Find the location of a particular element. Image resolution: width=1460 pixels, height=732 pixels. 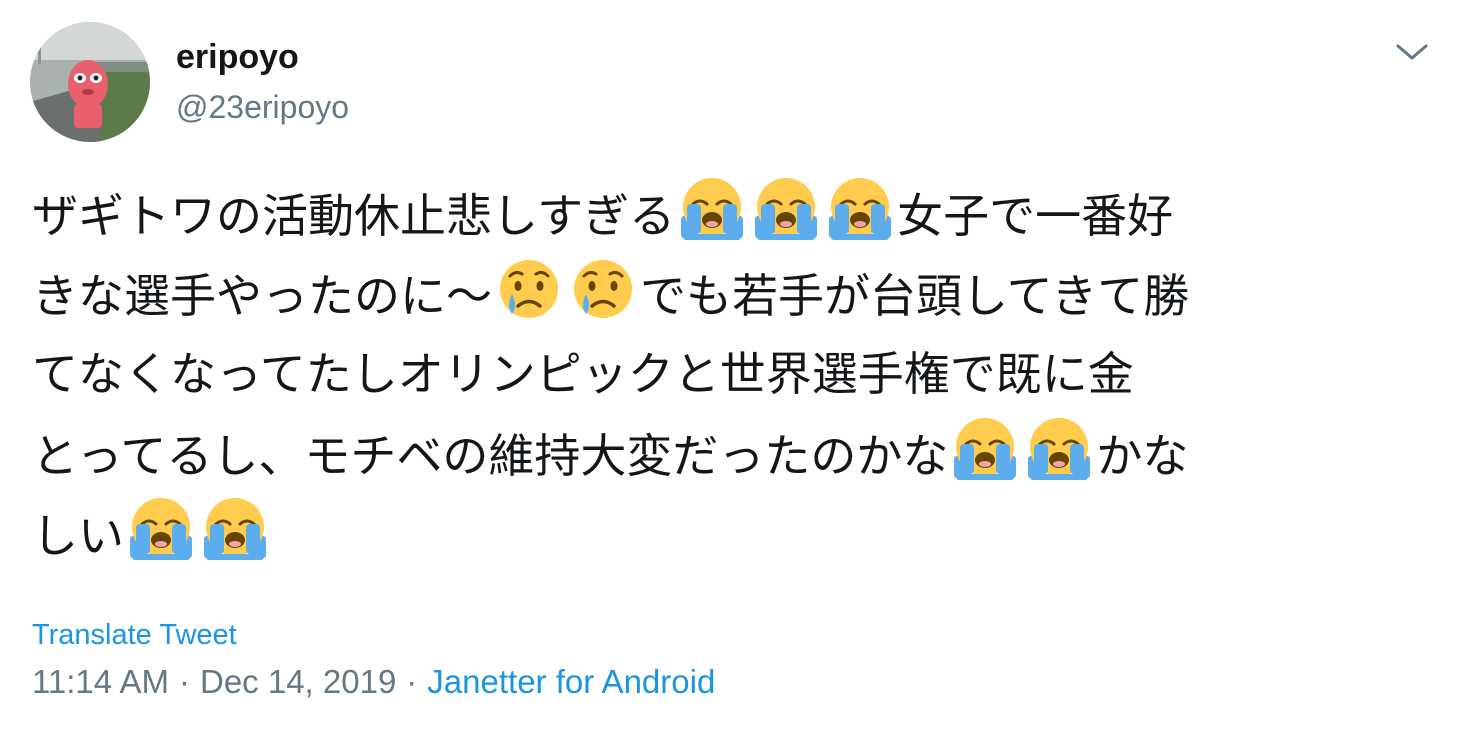

author-display-name: eripoyo is located at coordinates (237, 57).